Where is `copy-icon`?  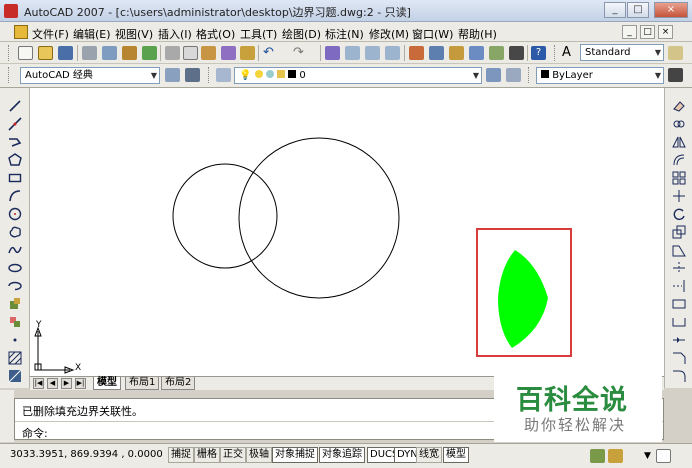
copy-icon is located at coordinates (190, 53).